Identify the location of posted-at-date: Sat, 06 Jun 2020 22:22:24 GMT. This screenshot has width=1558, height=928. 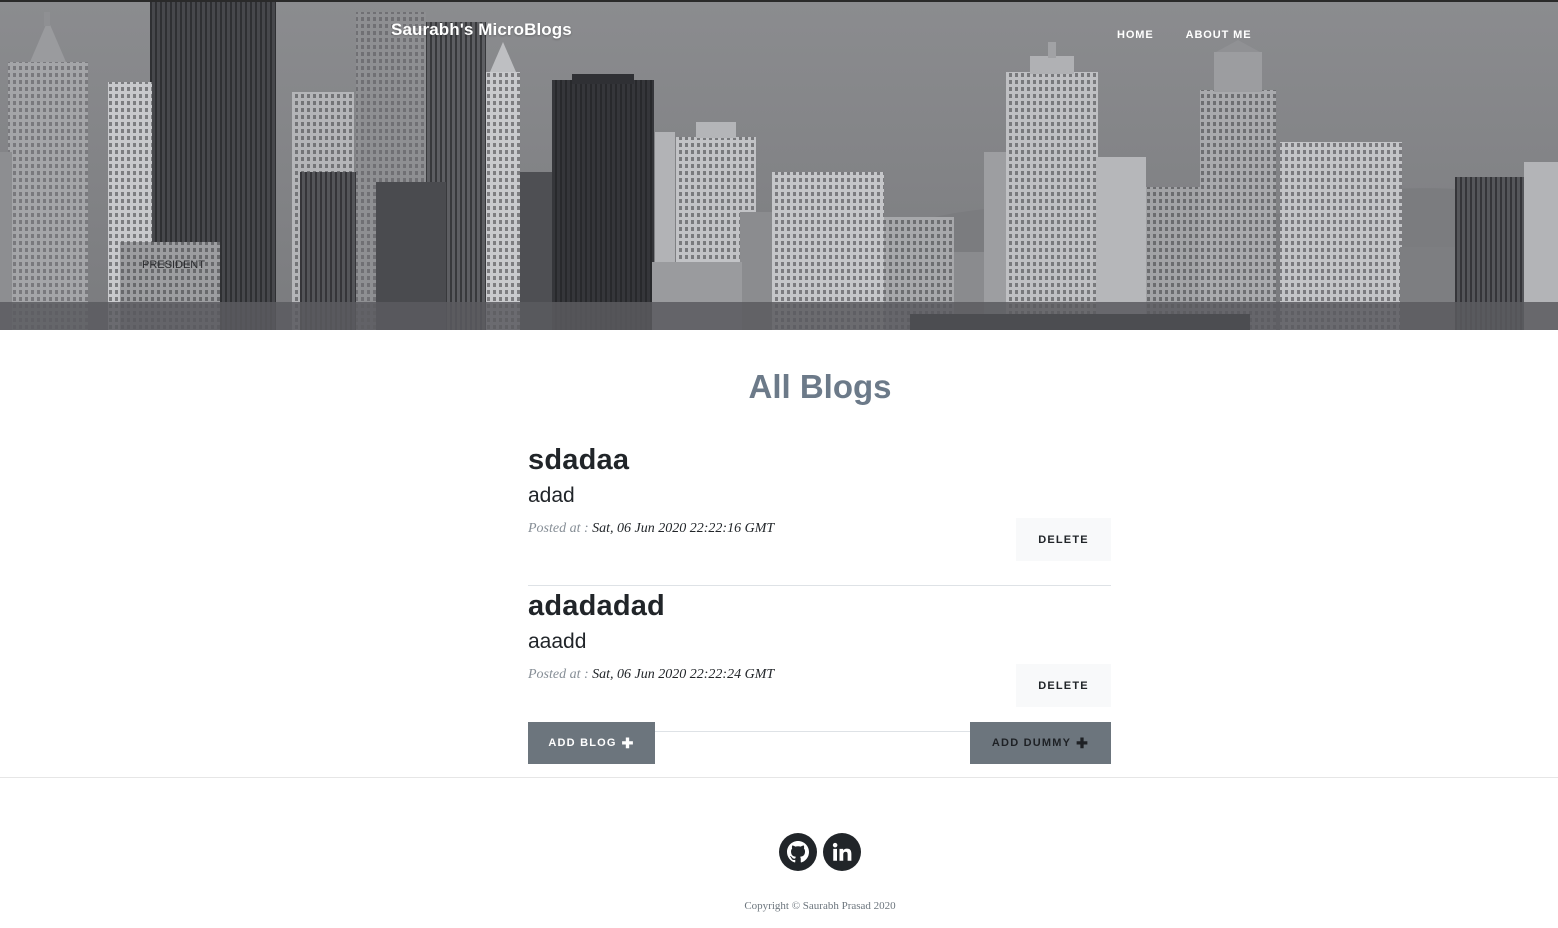
(683, 674).